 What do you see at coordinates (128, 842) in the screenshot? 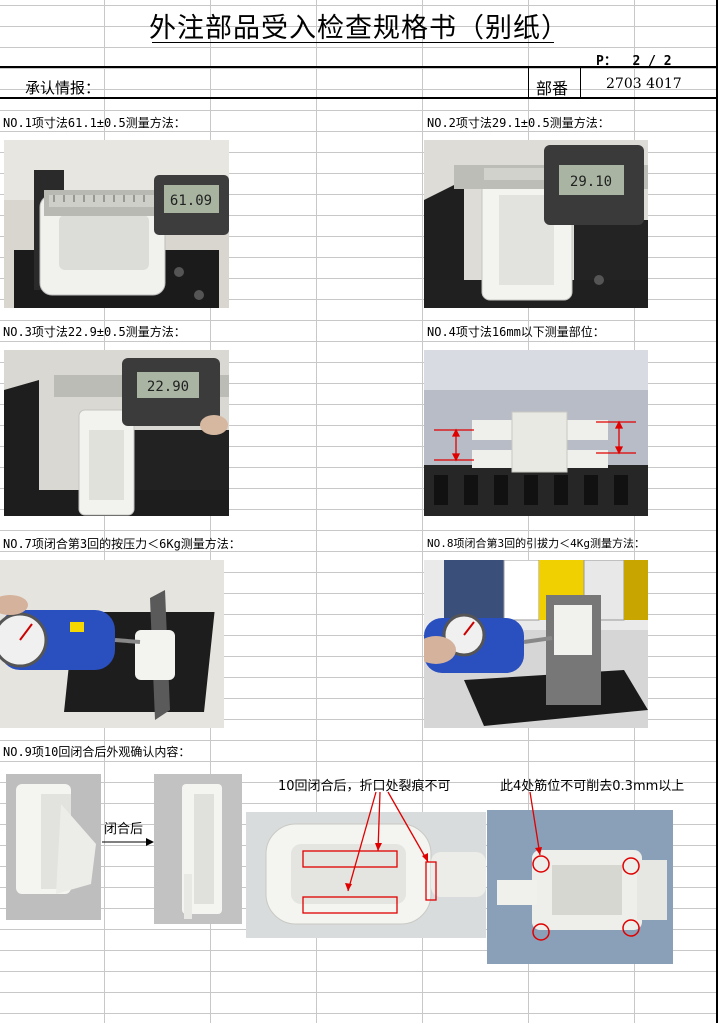
I see `after-close-arrow-icon` at bounding box center [128, 842].